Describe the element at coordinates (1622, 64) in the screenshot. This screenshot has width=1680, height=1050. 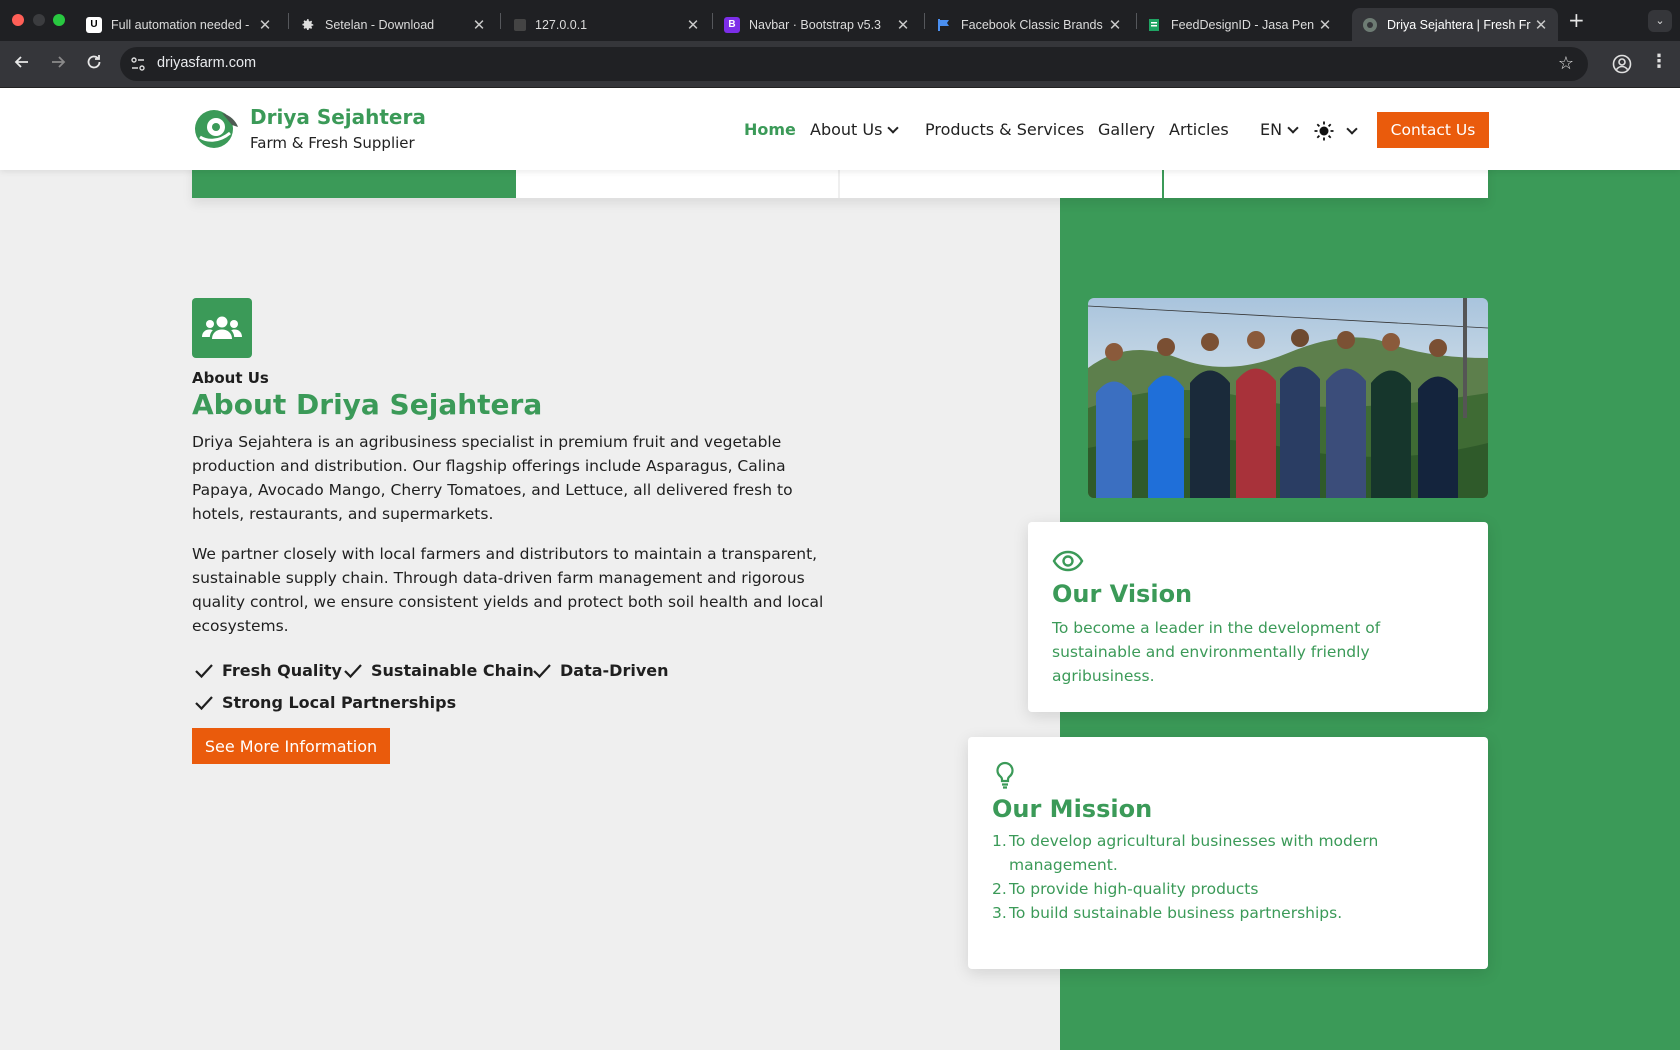
I see `profile-icon` at that location.